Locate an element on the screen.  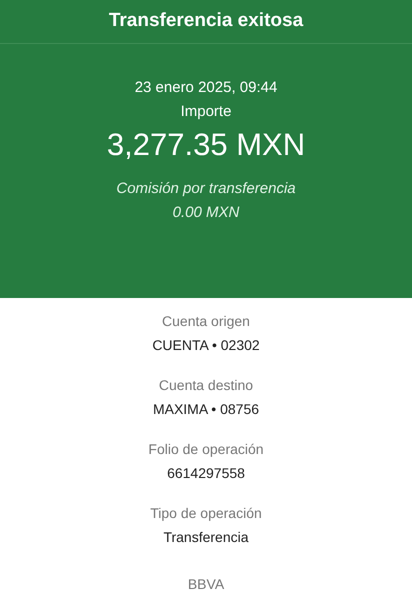
detail-value: MAXIMA • 08756 is located at coordinates (206, 409).